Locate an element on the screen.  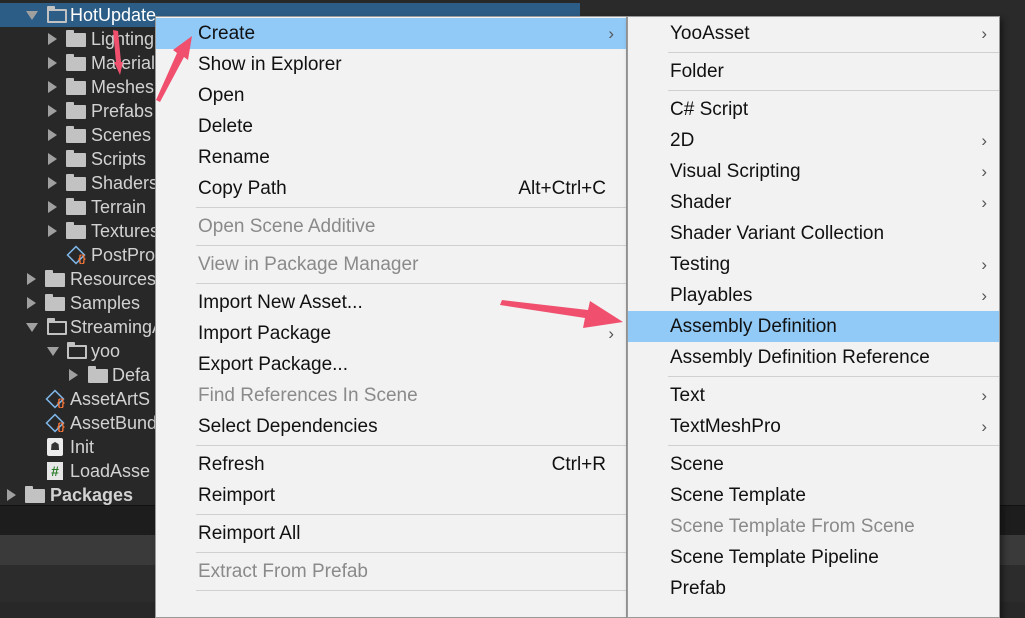
submenu-item-assembly-definition-reference: Assembly Definition Reference is located at coordinates (813, 357).